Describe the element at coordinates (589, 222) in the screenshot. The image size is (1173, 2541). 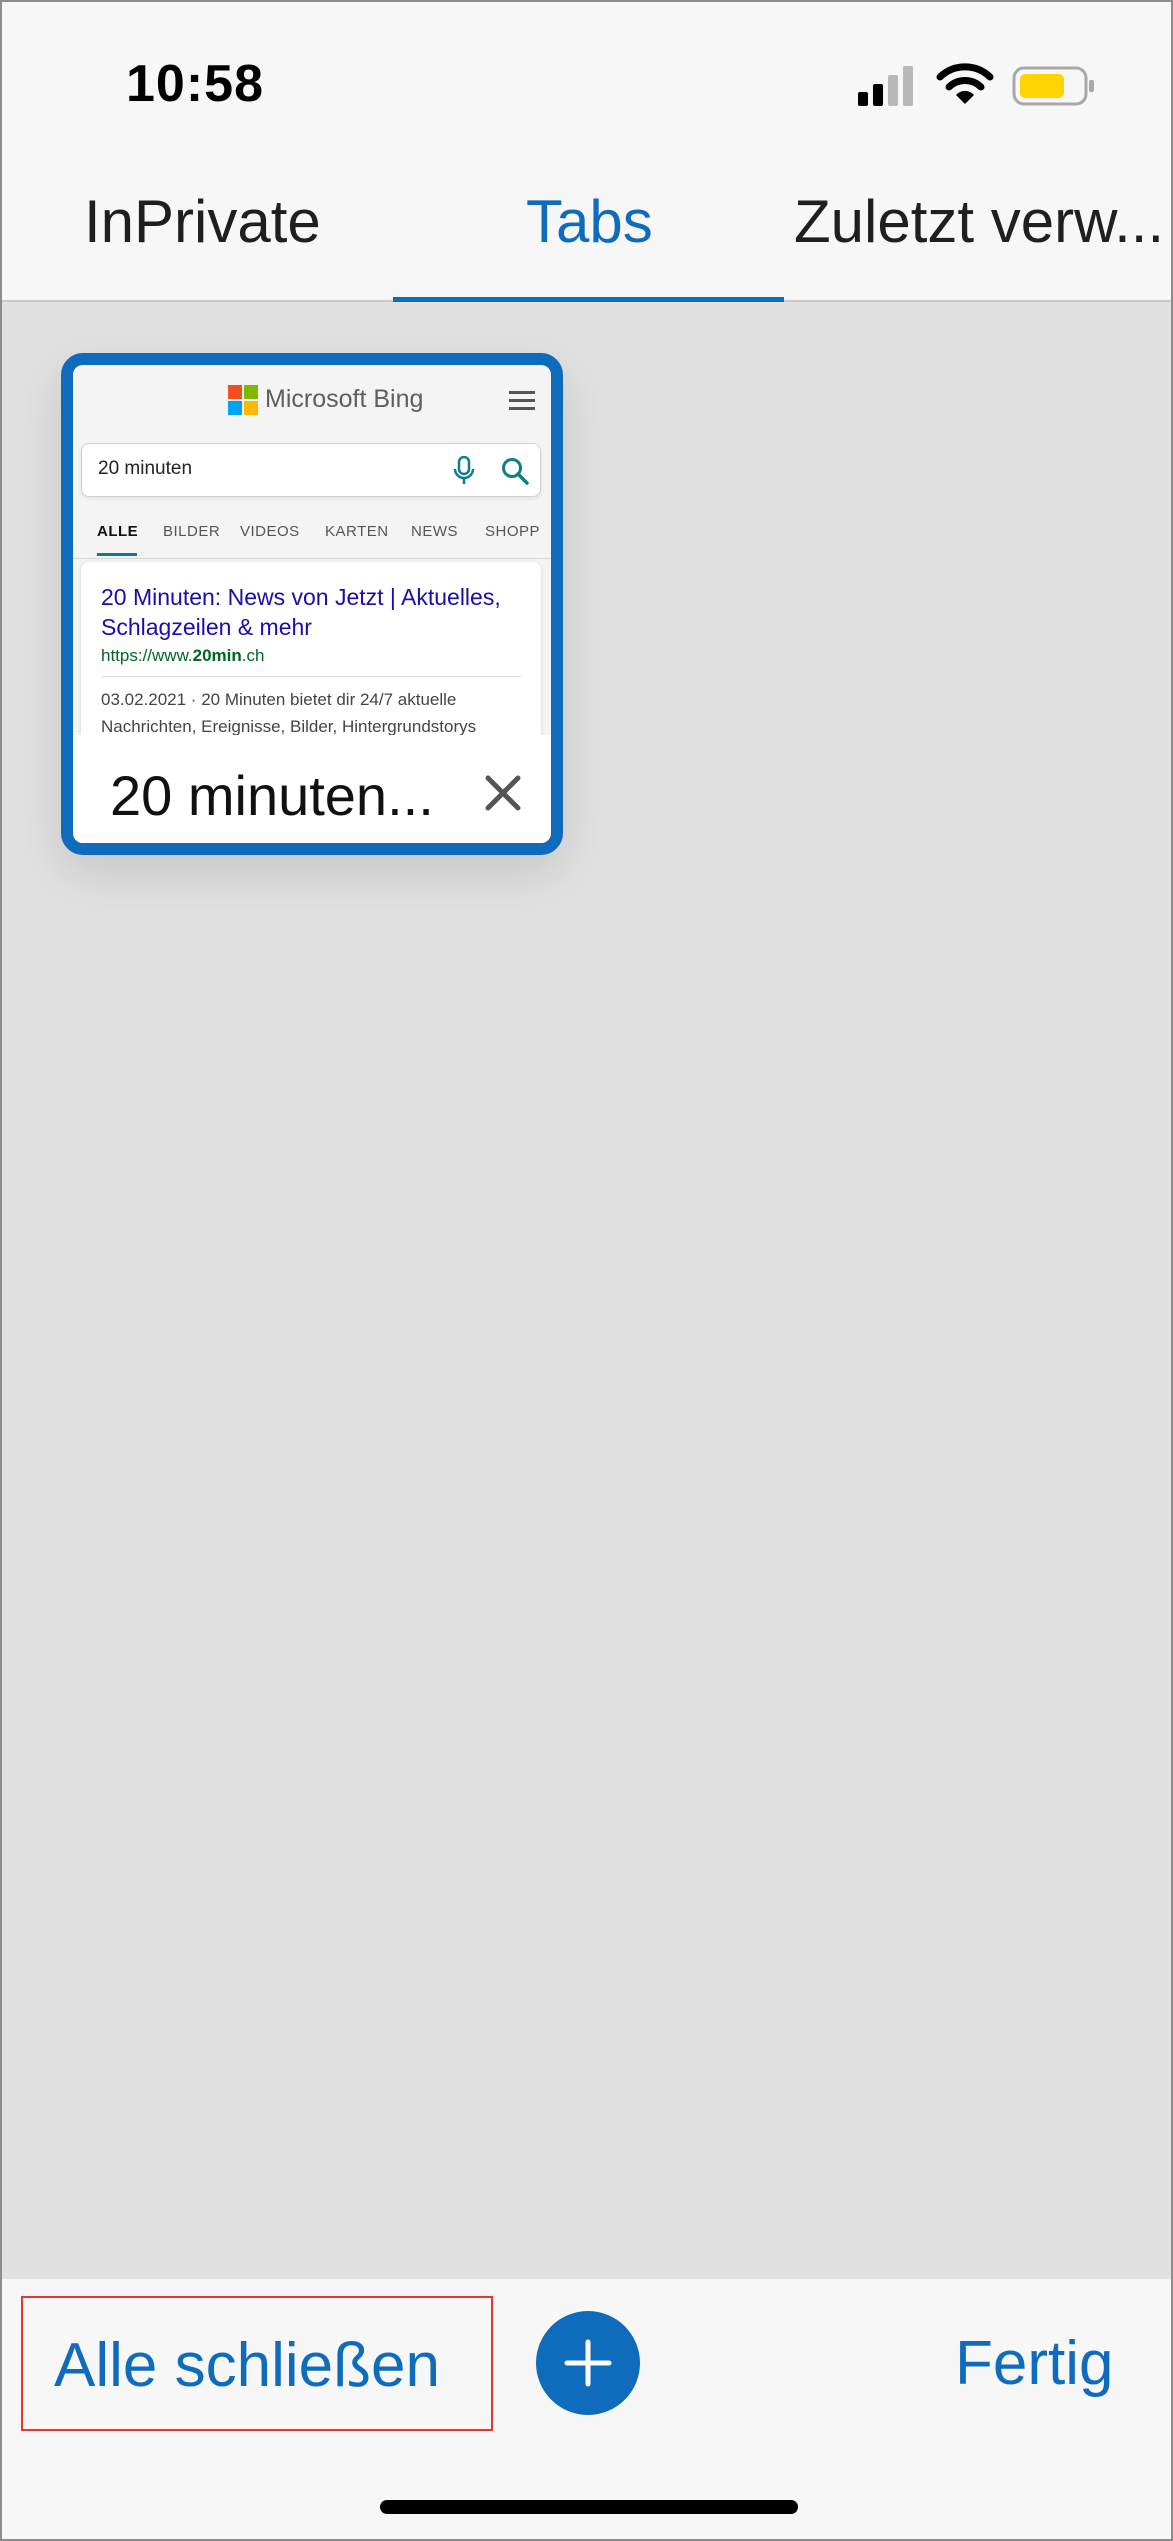
I see `tab-tabs: Tabs` at that location.